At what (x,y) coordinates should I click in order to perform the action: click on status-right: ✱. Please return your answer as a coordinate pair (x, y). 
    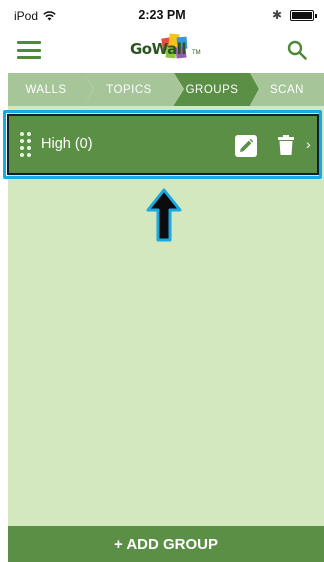
    Looking at the image, I should click on (294, 15).